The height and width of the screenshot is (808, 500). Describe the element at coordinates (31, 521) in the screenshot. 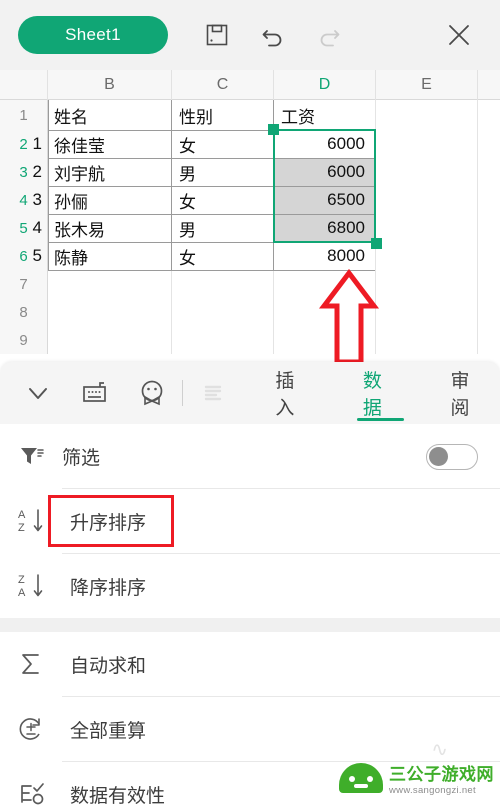

I see `sort-ascending-icon: A Z` at that location.